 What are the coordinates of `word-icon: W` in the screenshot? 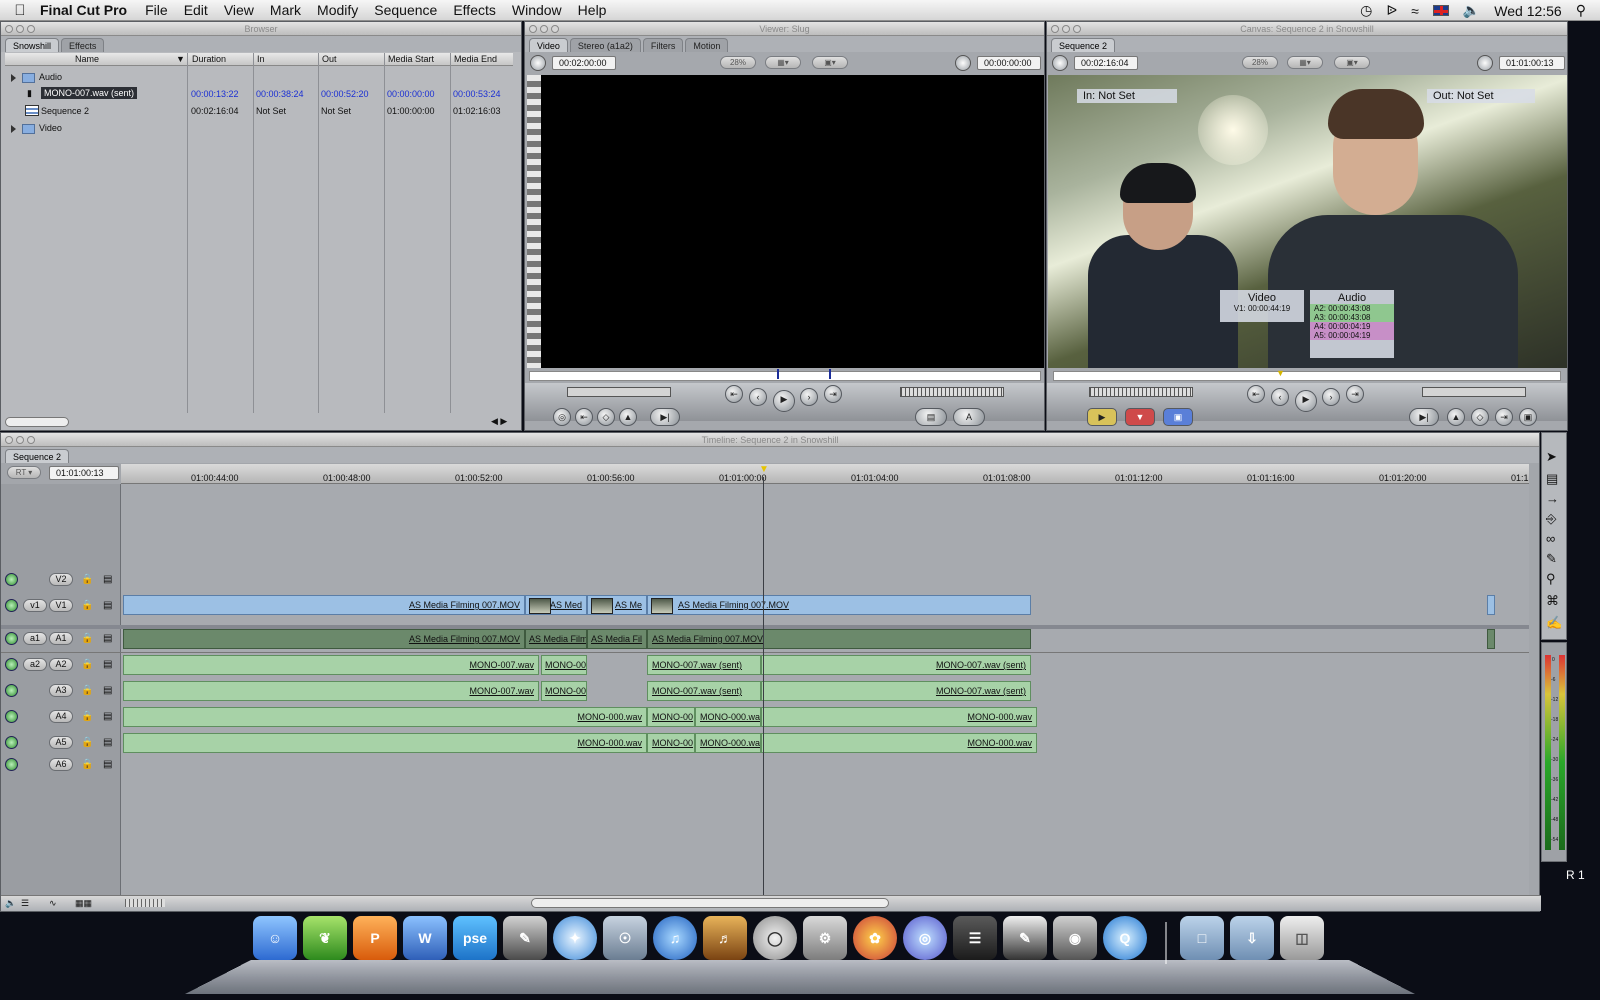 It's located at (425, 938).